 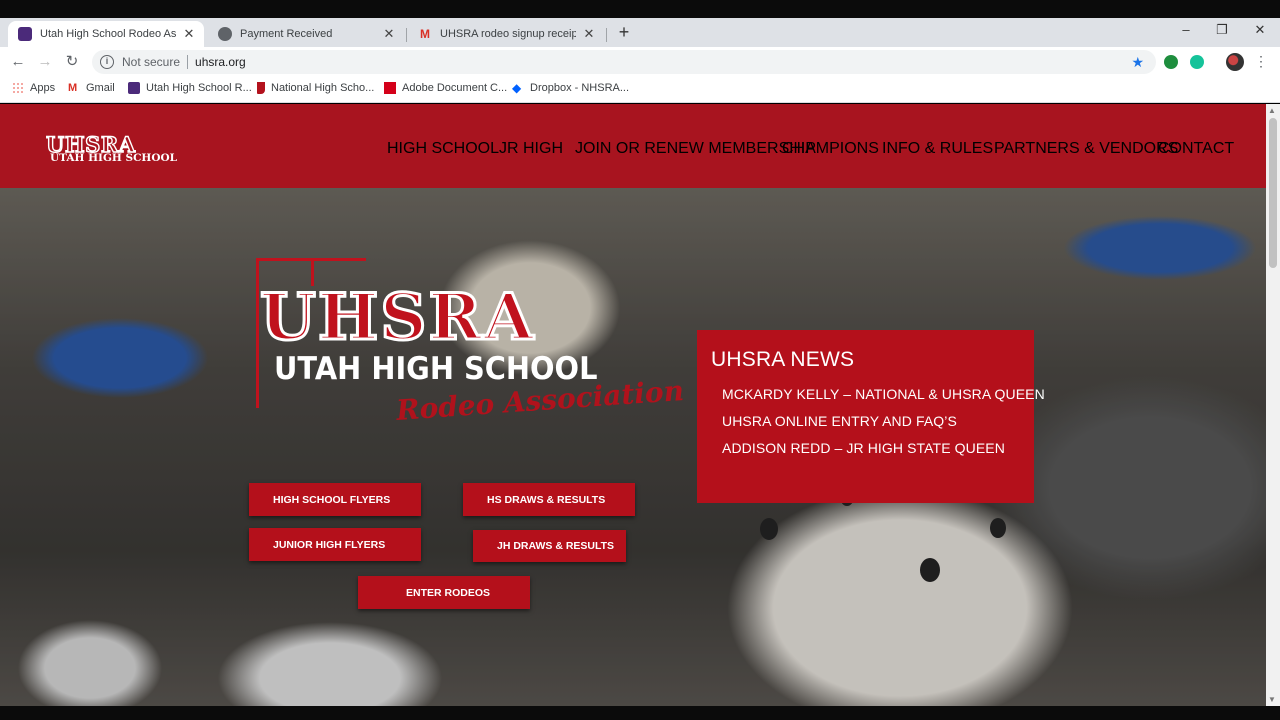 I want to click on high-school-flyers-button: HIGH SCHOOL FLYERS, so click(x=335, y=499).